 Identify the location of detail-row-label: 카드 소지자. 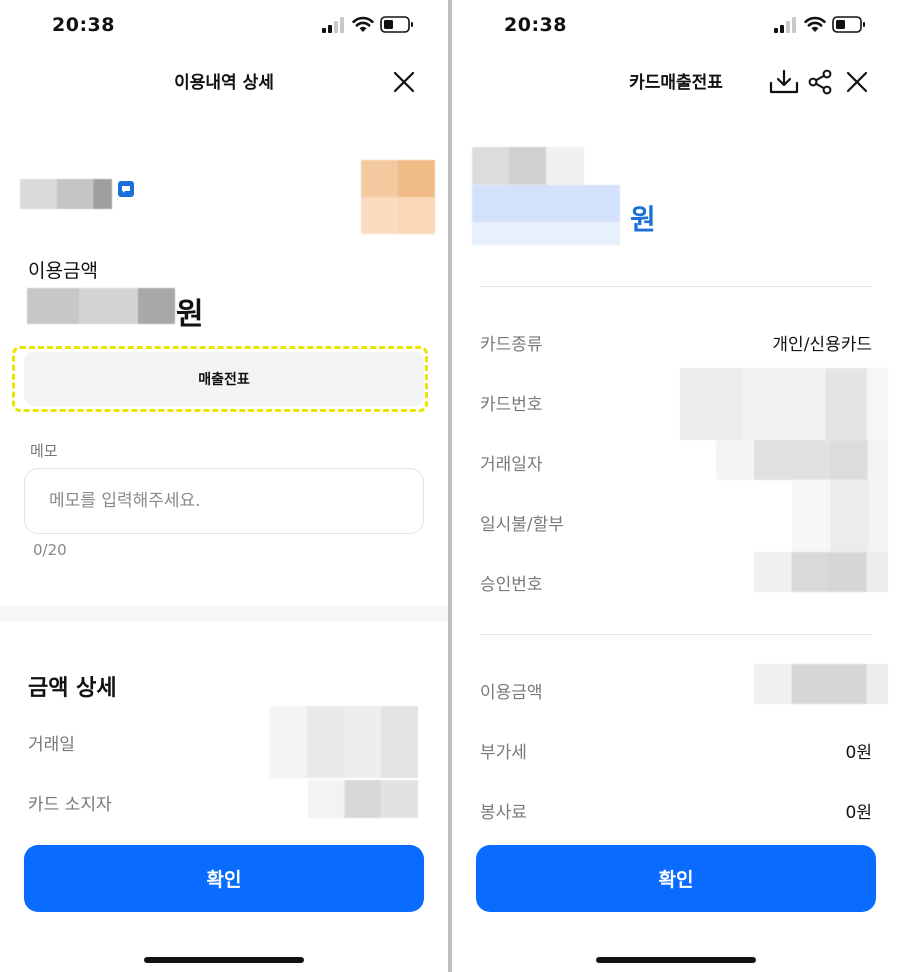
(70, 805).